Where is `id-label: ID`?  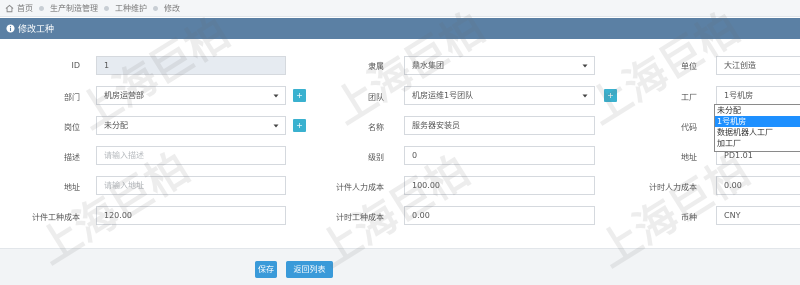 id-label: ID is located at coordinates (75, 65).